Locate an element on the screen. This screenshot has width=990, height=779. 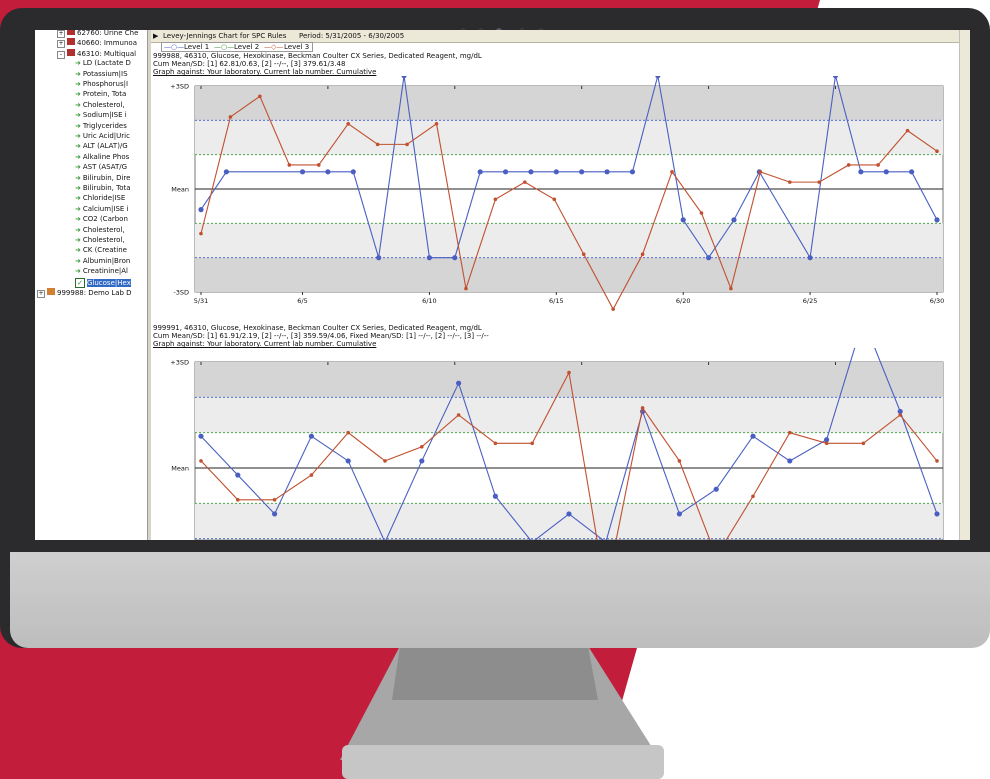
tree-item: ➜ Alkaline Phos is located at coordinates (102, 157).